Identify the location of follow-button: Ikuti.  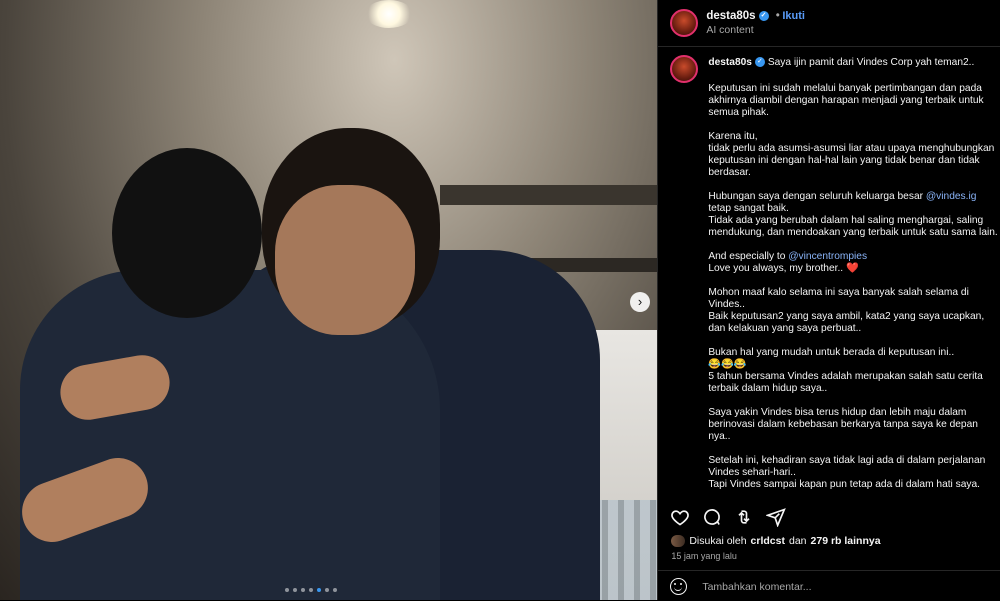
(793, 16).